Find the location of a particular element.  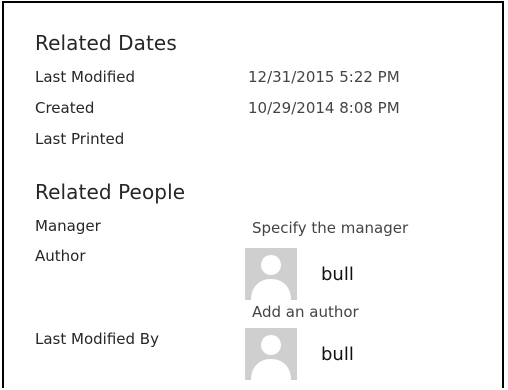

related-people-heading: Related People is located at coordinates (110, 192).